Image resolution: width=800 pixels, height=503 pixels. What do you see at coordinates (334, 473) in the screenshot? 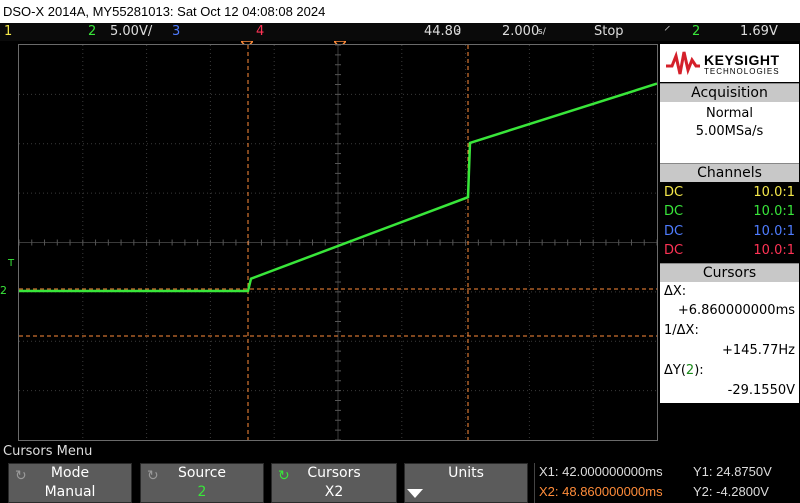
I see `cursors-label: Cursors` at bounding box center [334, 473].